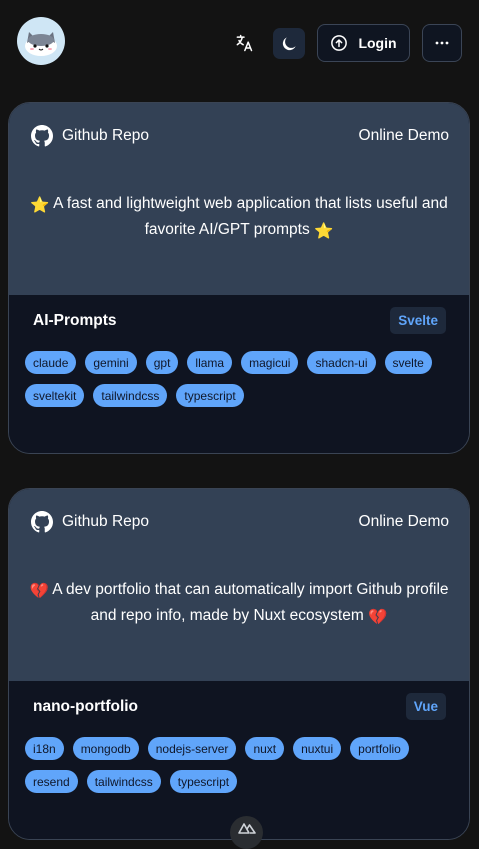  I want to click on translate-icon, so click(244, 43).